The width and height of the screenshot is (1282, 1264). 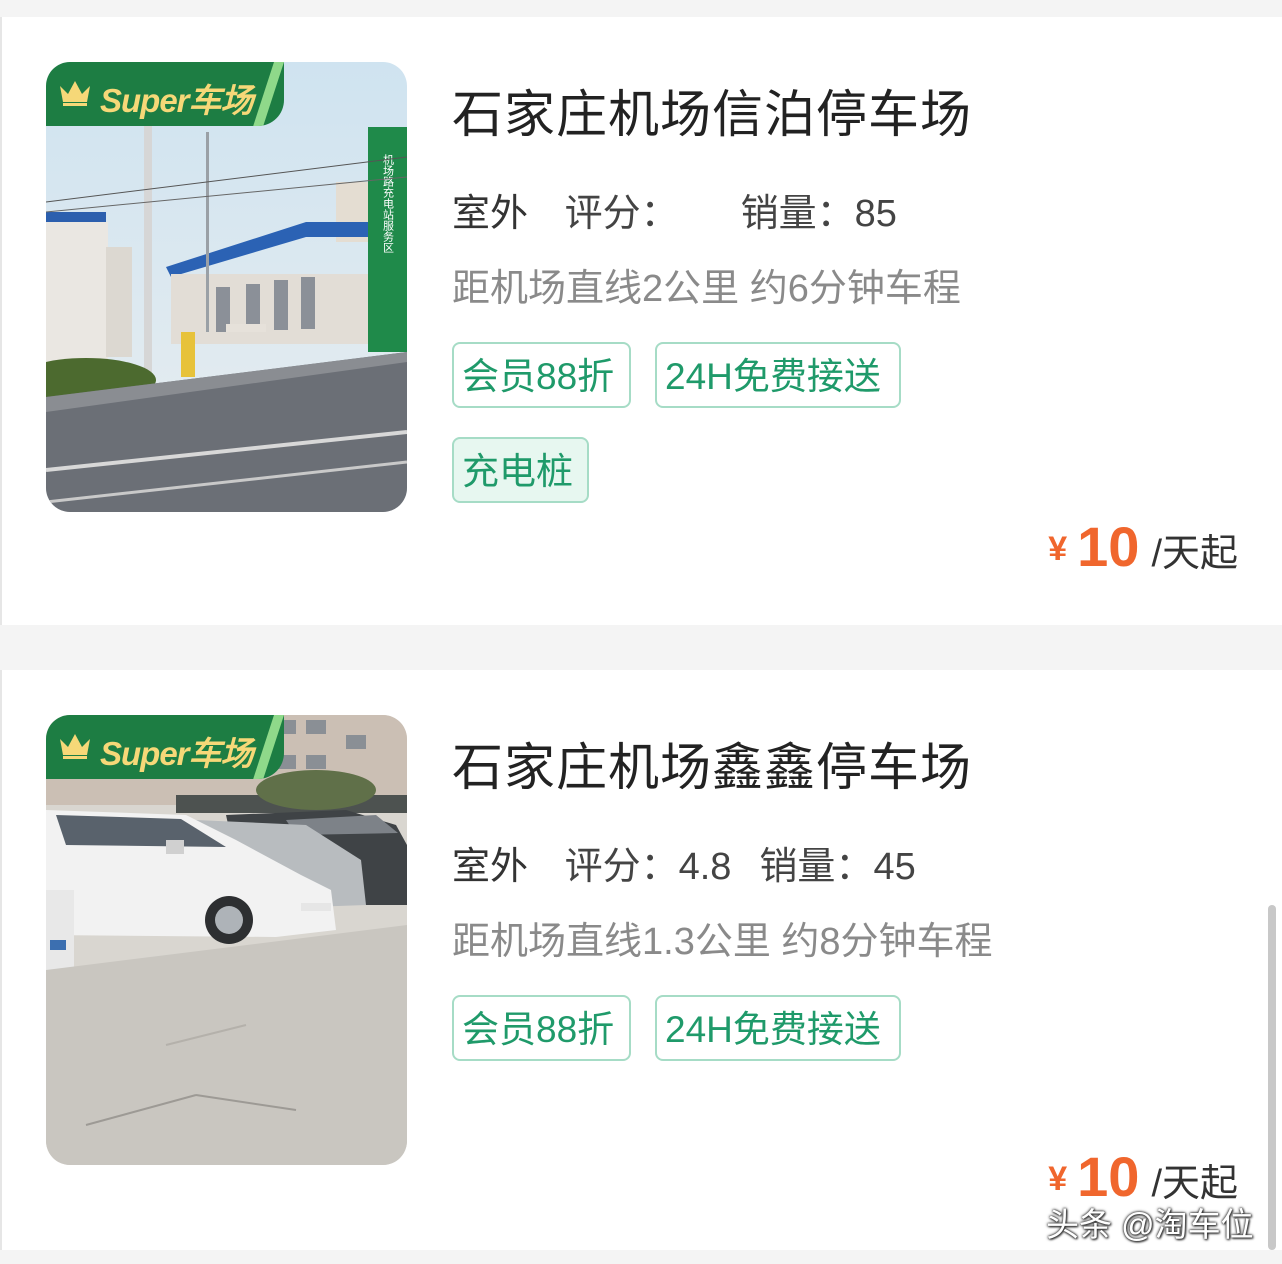 I want to click on rating-value: 4.8, so click(x=705, y=867).